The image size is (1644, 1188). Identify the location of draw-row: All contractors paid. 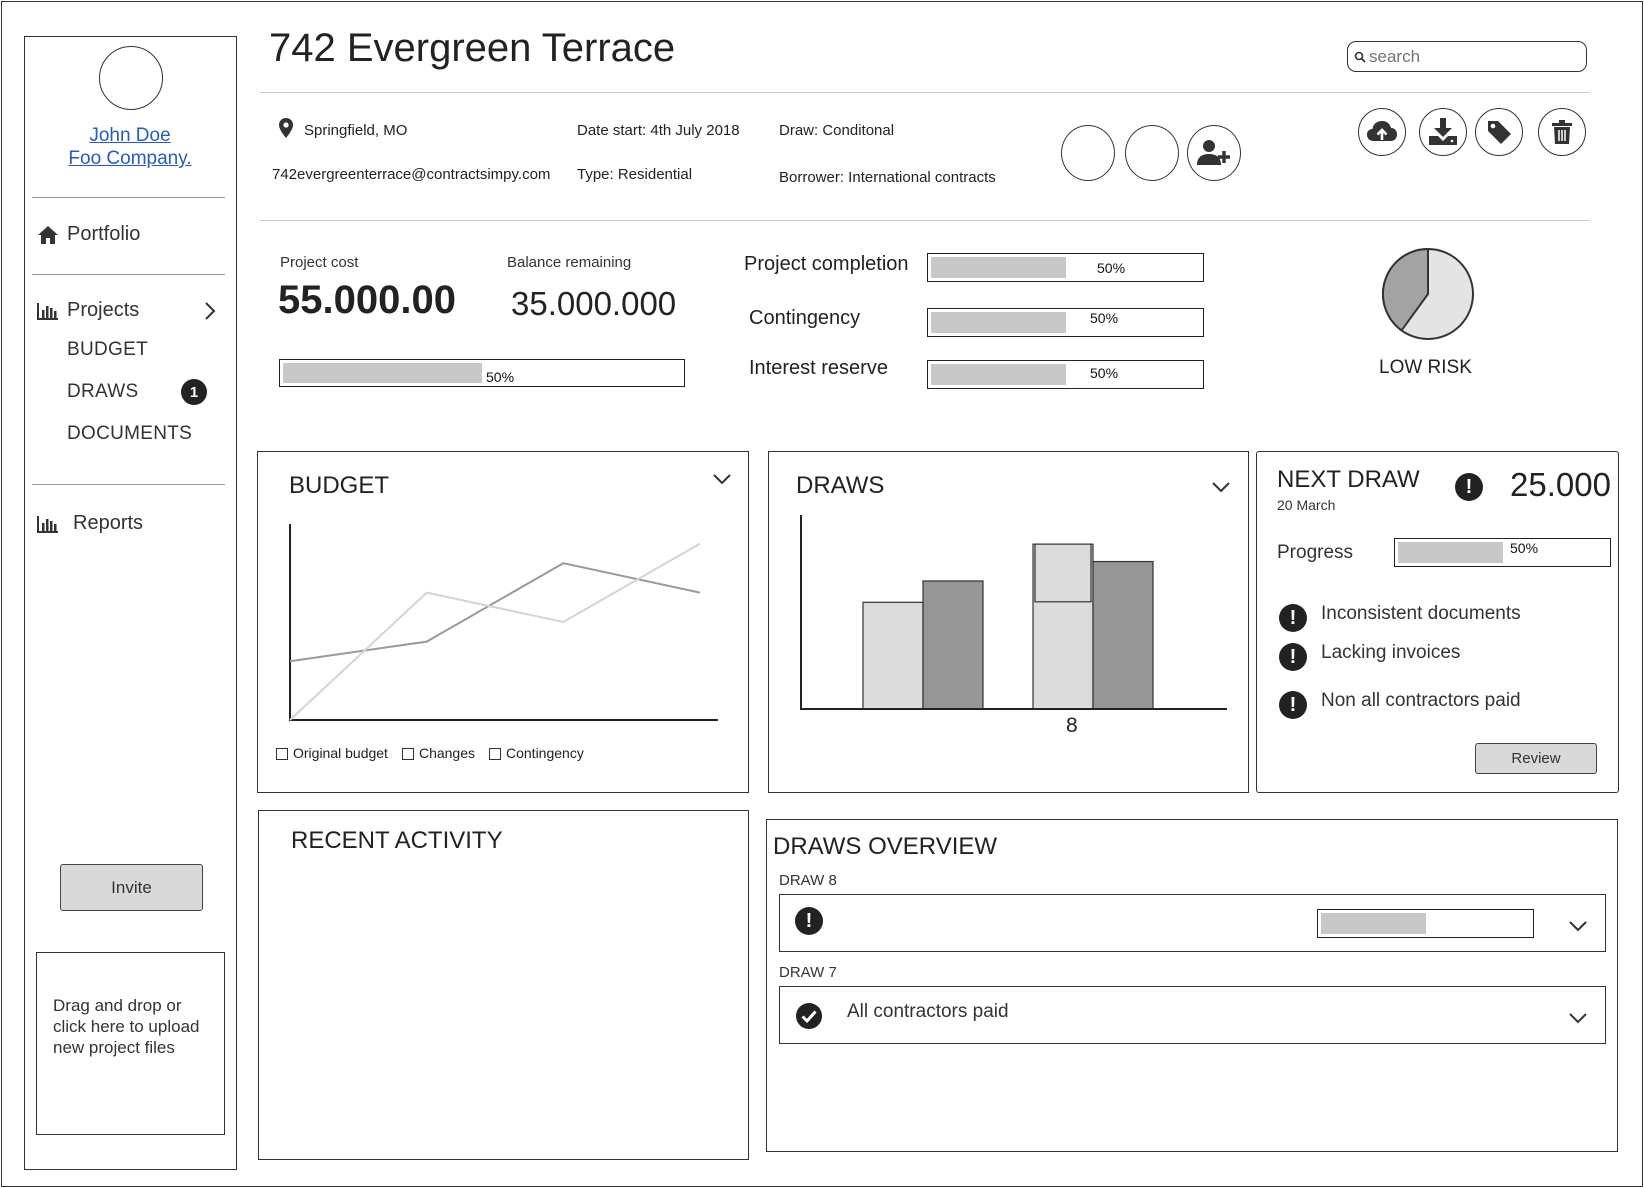
(1192, 1015).